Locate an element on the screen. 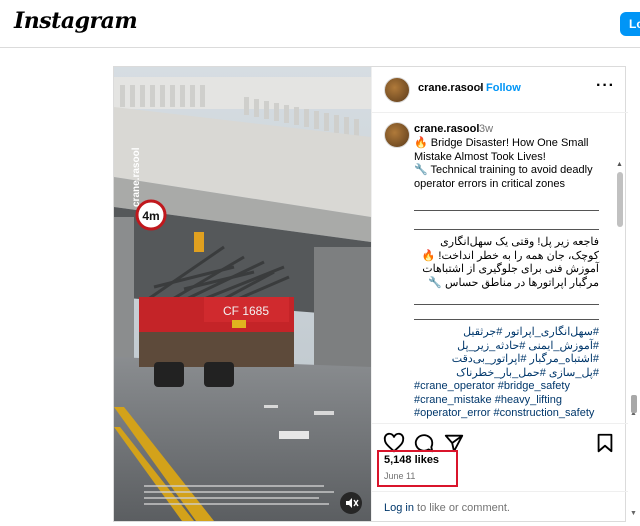  highlight-box is located at coordinates (417, 468).